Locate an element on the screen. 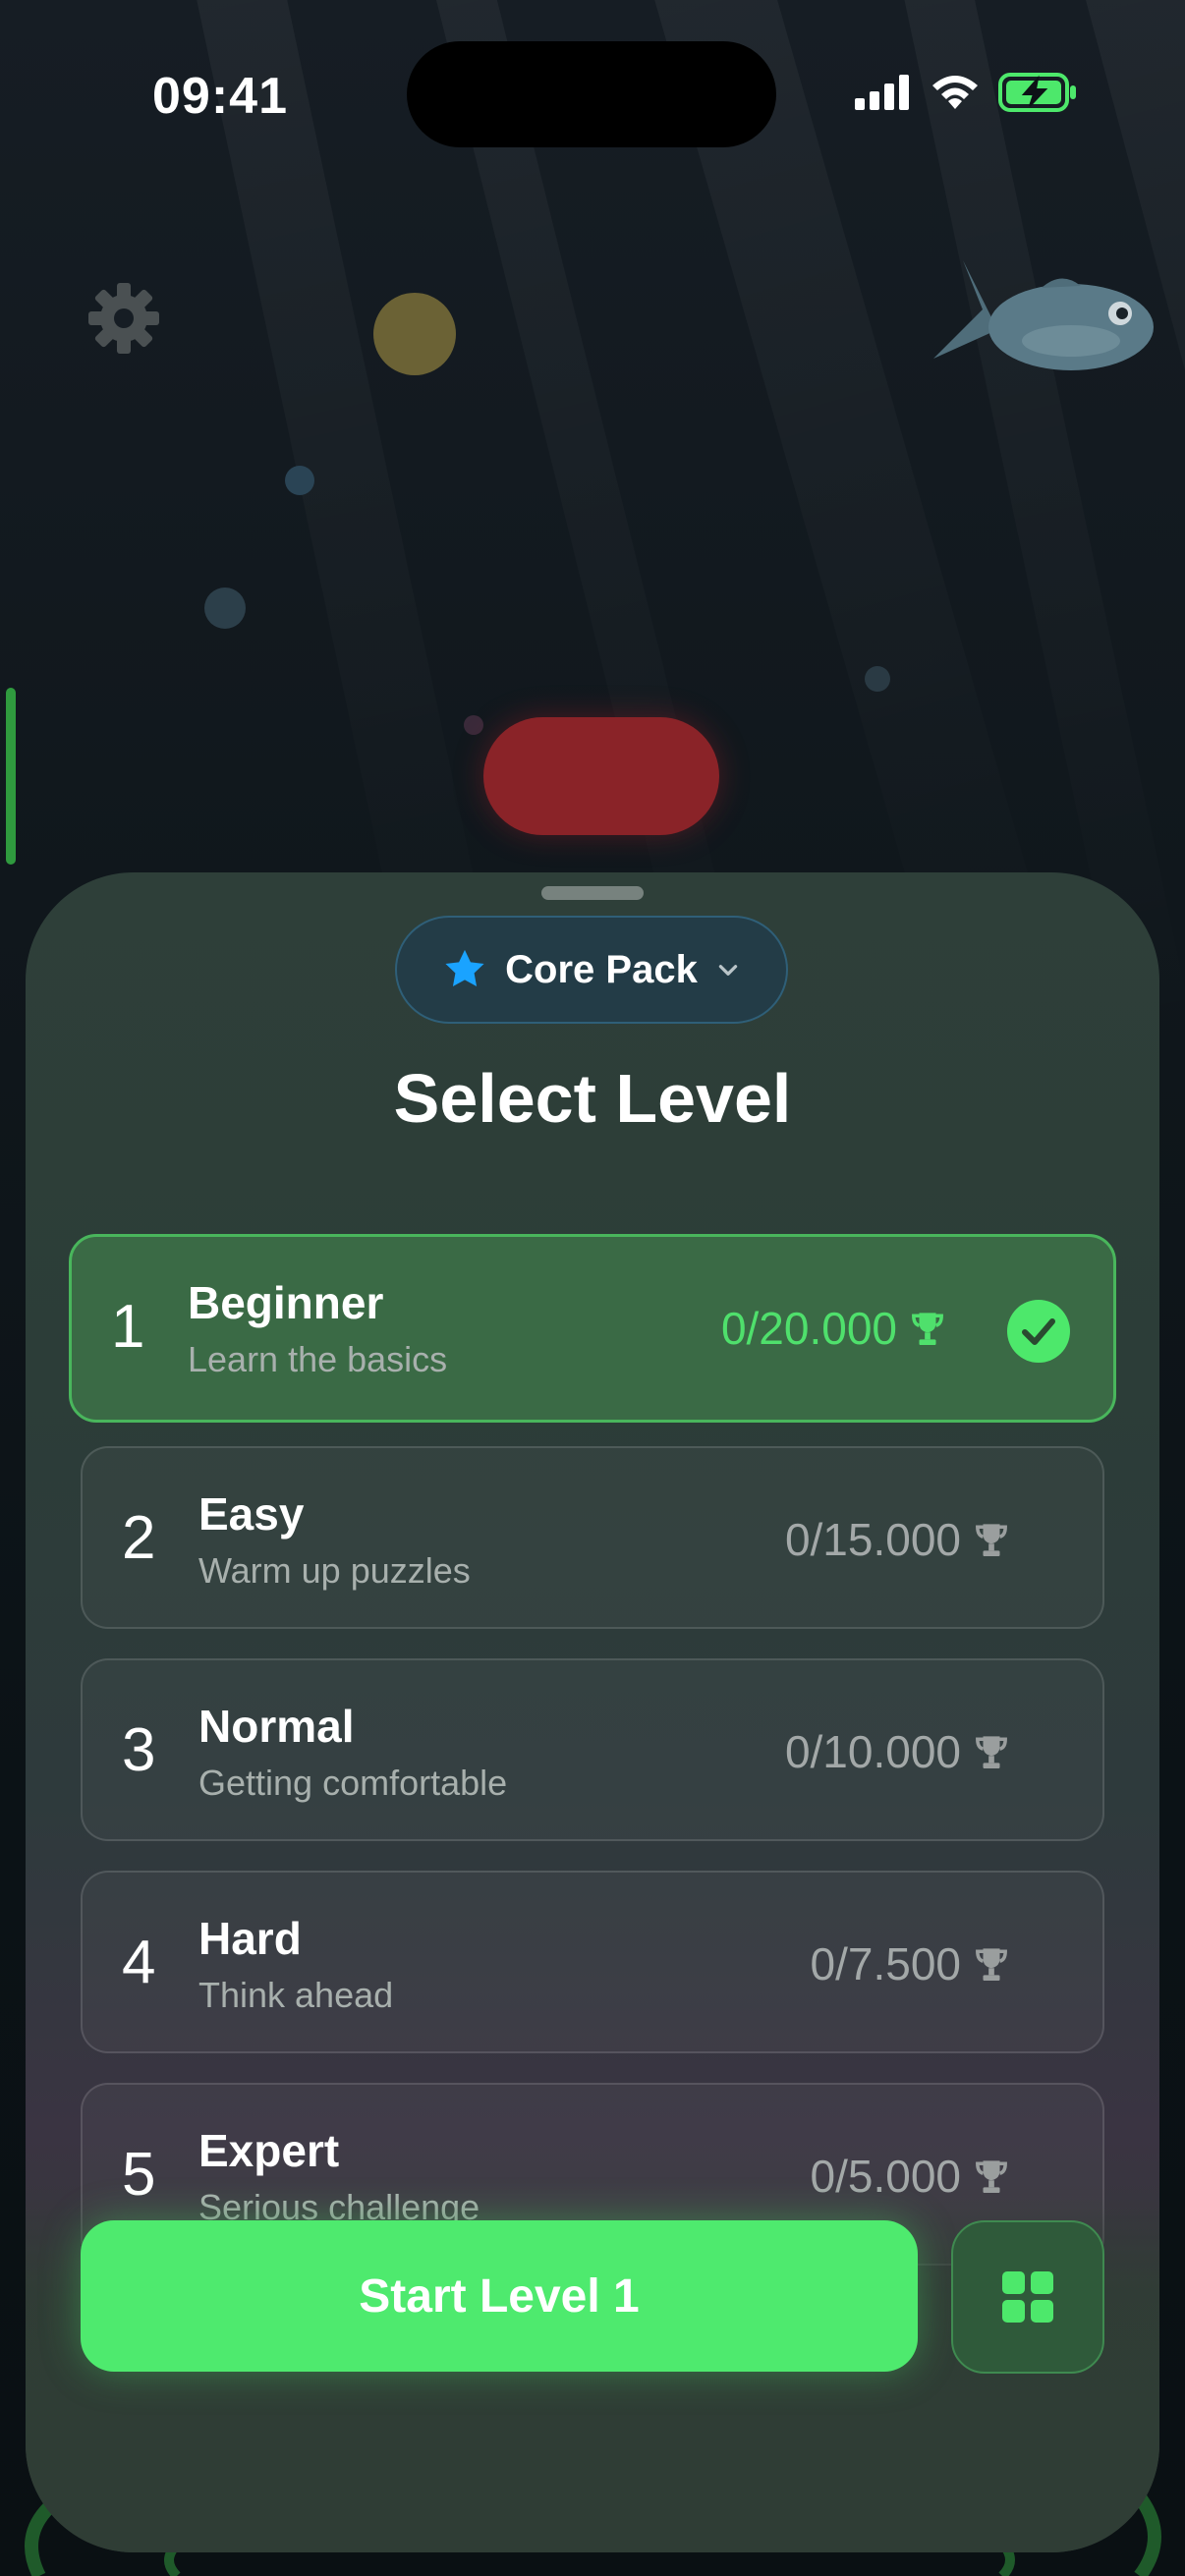 The width and height of the screenshot is (1185, 2576). level-row-3: 3 Normal Getting comfortable 0/10.000 is located at coordinates (592, 1749).